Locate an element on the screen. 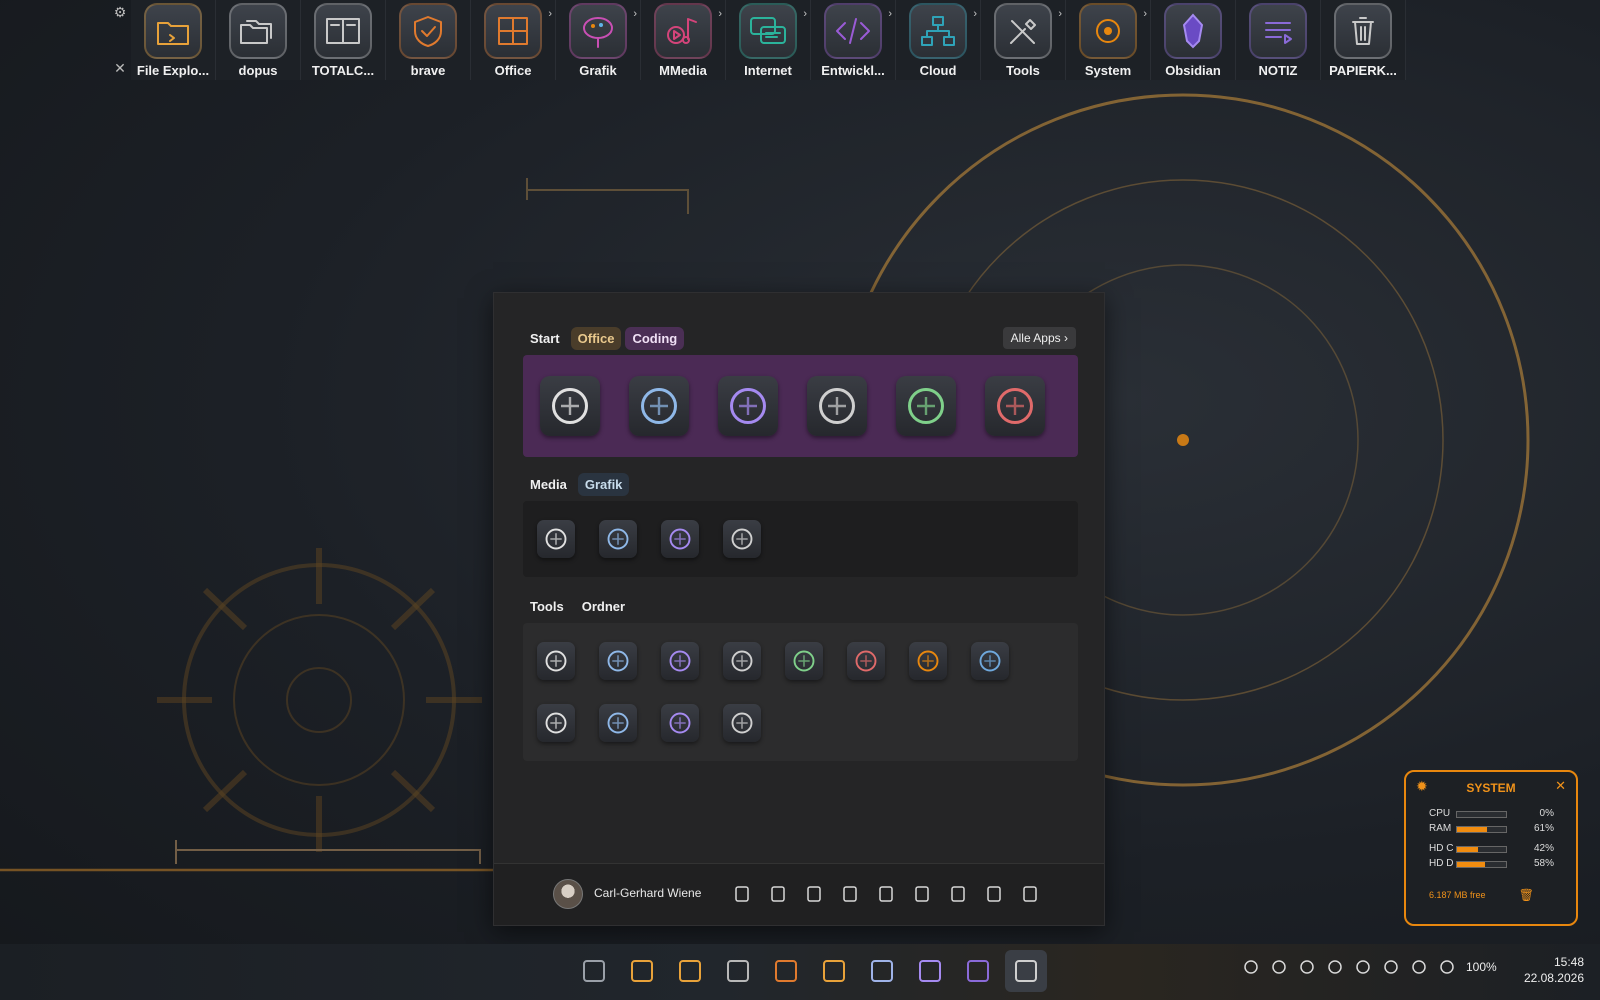 This screenshot has width=1600, height=1000. chart-arrow-icon is located at coordinates (680, 539).